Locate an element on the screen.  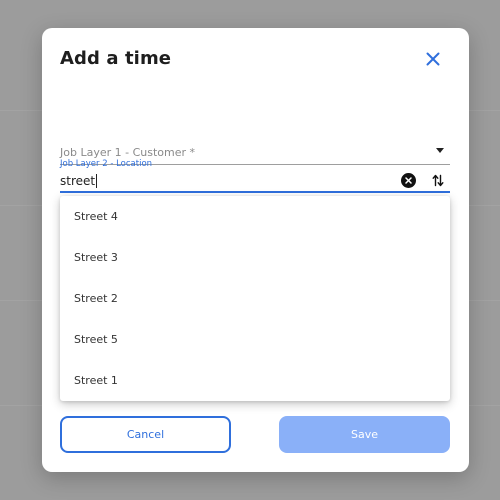
swap-vertical-icon is located at coordinates (438, 180).